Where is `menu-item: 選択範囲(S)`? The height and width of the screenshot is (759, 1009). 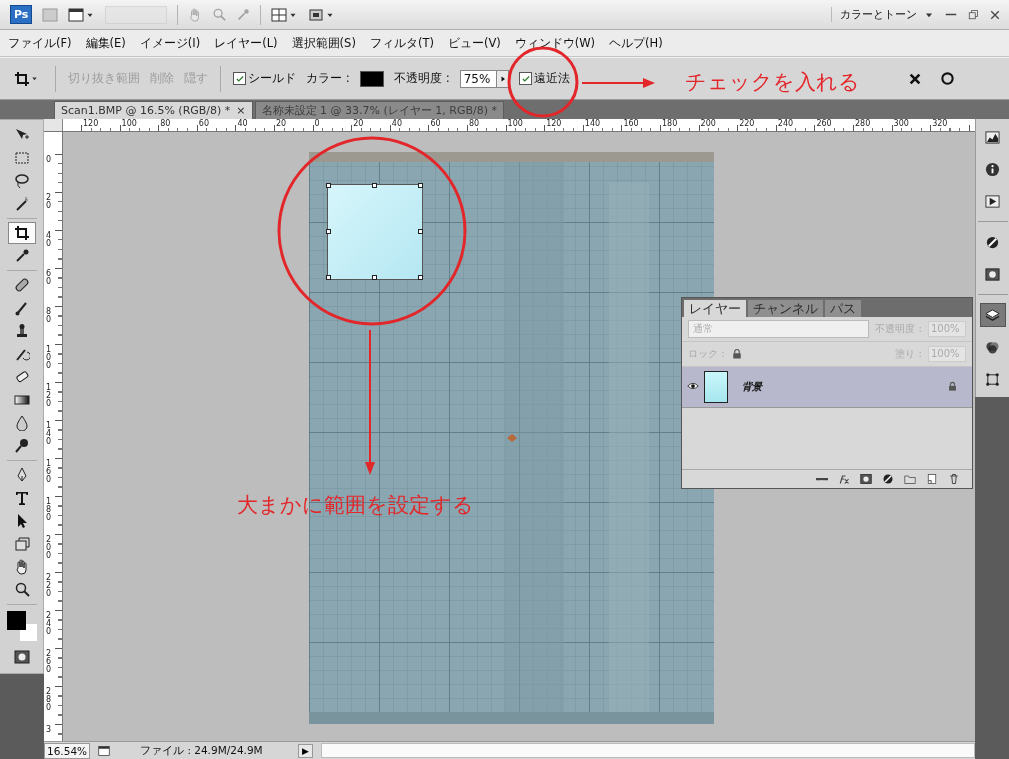
menu-item: 選択範囲(S) is located at coordinates (323, 43).